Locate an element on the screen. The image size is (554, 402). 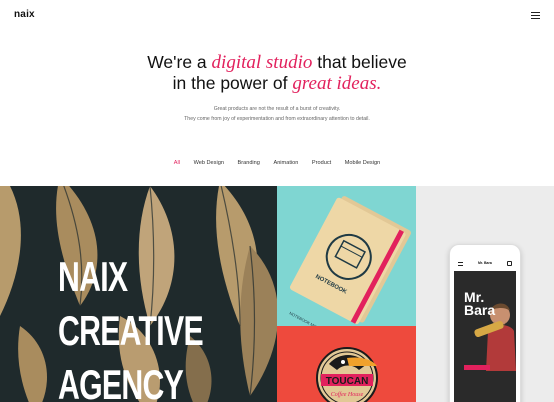
notebook-mockup-image: NOTEBOOK NOTEBOOK MOCKUP is located at coordinates (350, 261).